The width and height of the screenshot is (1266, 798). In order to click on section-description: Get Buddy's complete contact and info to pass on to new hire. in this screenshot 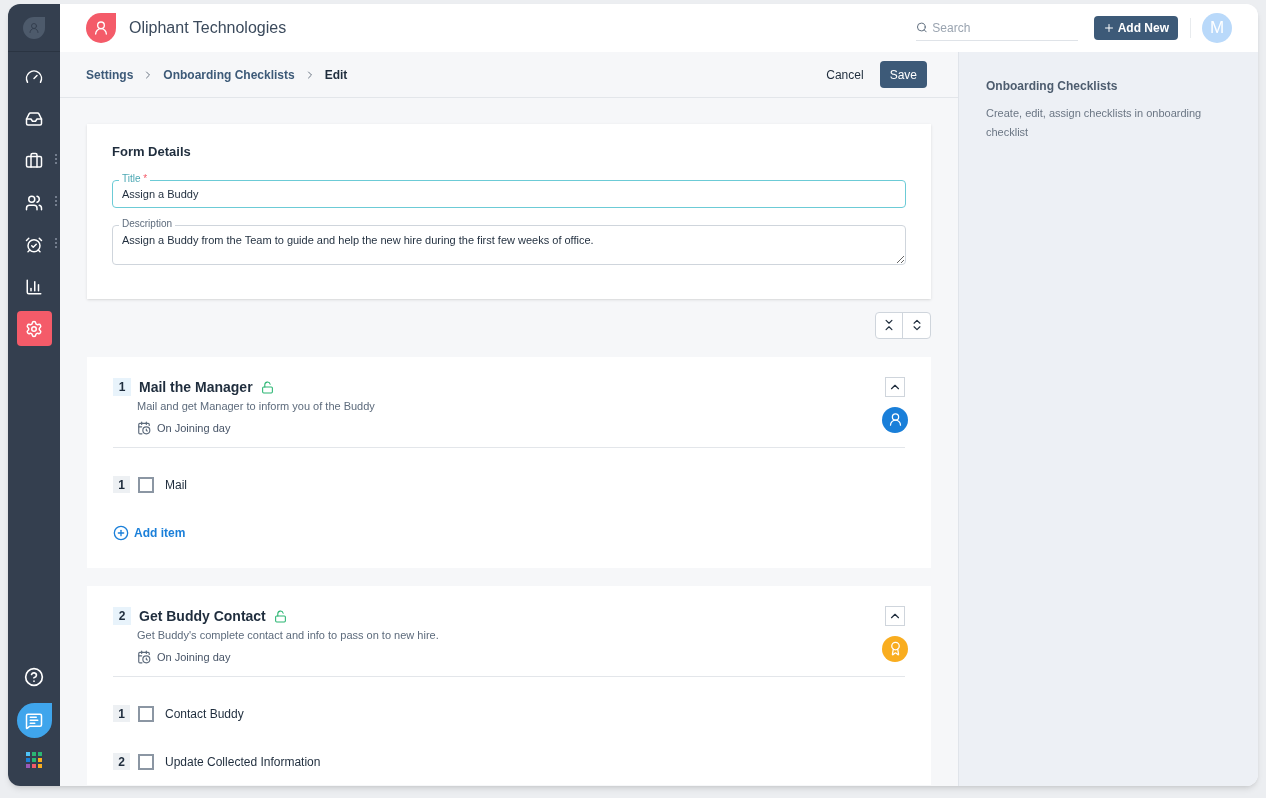, I will do `click(288, 635)`.